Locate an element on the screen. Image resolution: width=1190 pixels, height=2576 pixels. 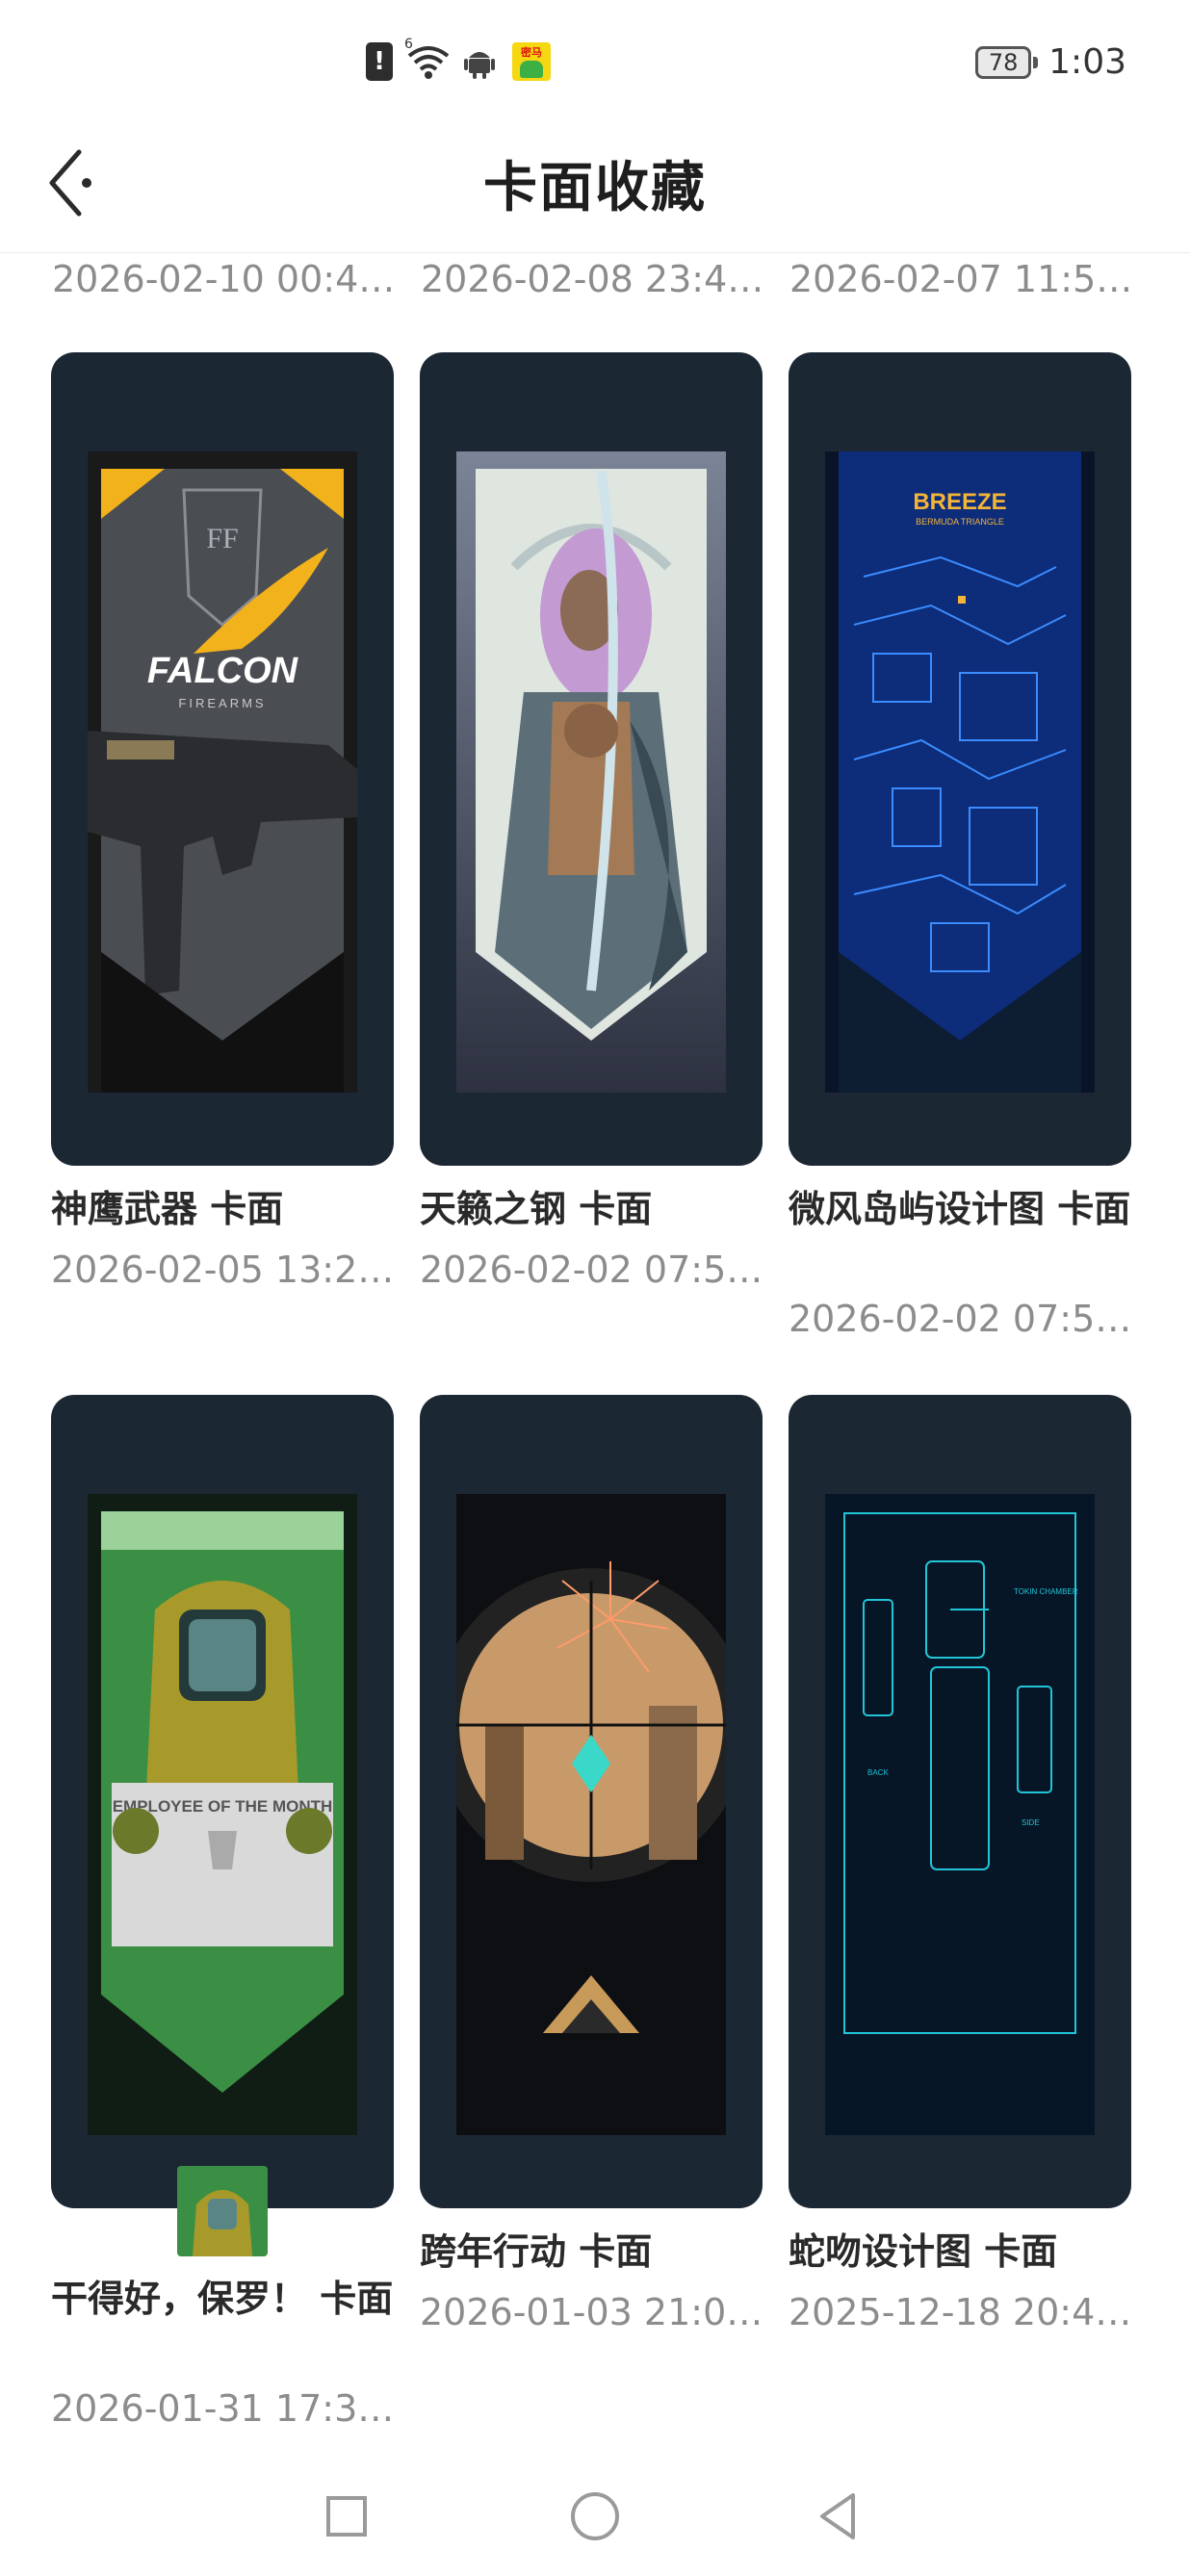
card-breeze: BREEZE BERMUDA TRIANGLE is located at coordinates (960, 759).